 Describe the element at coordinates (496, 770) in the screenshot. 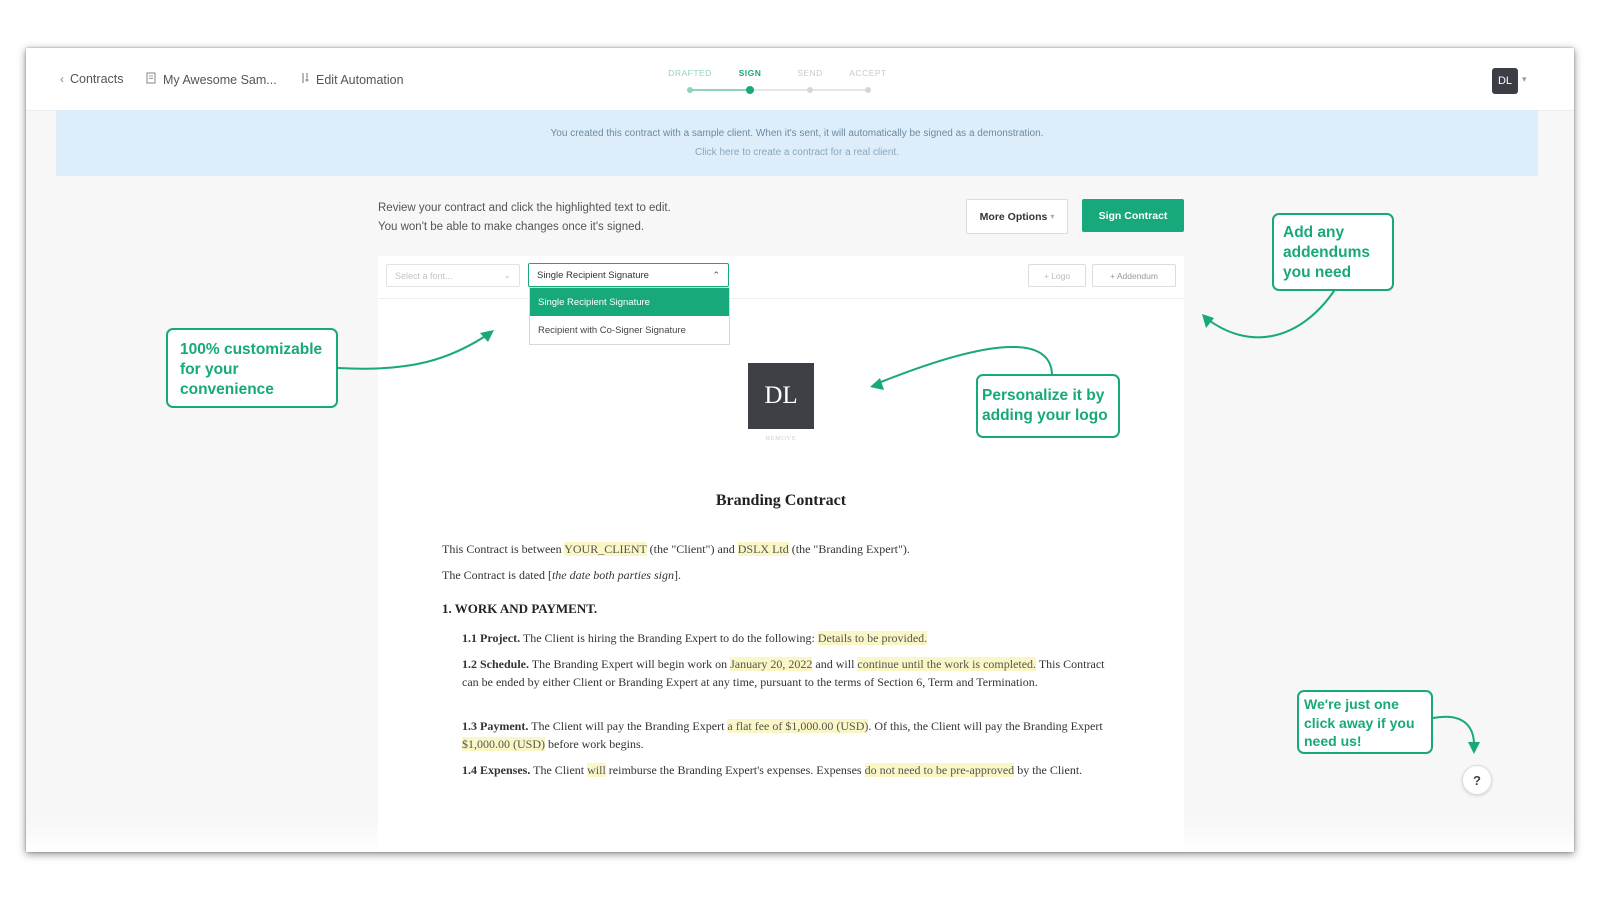

I see `clause-label: 1.4 Expenses.` at that location.